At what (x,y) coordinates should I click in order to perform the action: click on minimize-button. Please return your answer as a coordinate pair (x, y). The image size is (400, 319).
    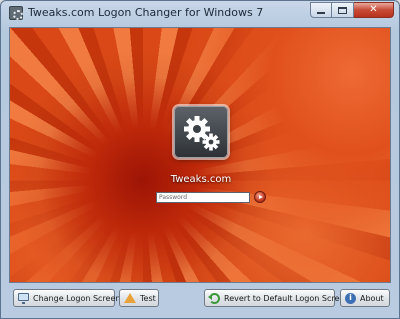
    Looking at the image, I should click on (321, 10).